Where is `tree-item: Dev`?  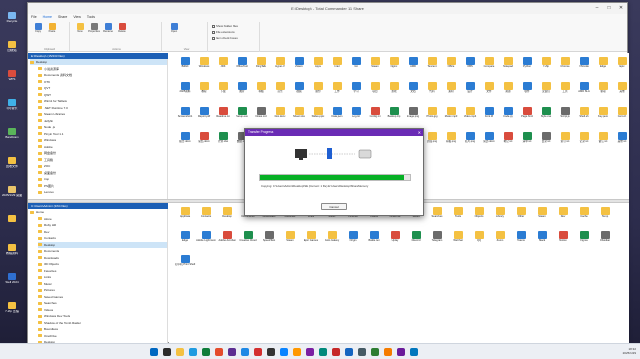
tree-item: Dev is located at coordinates (102, 232).